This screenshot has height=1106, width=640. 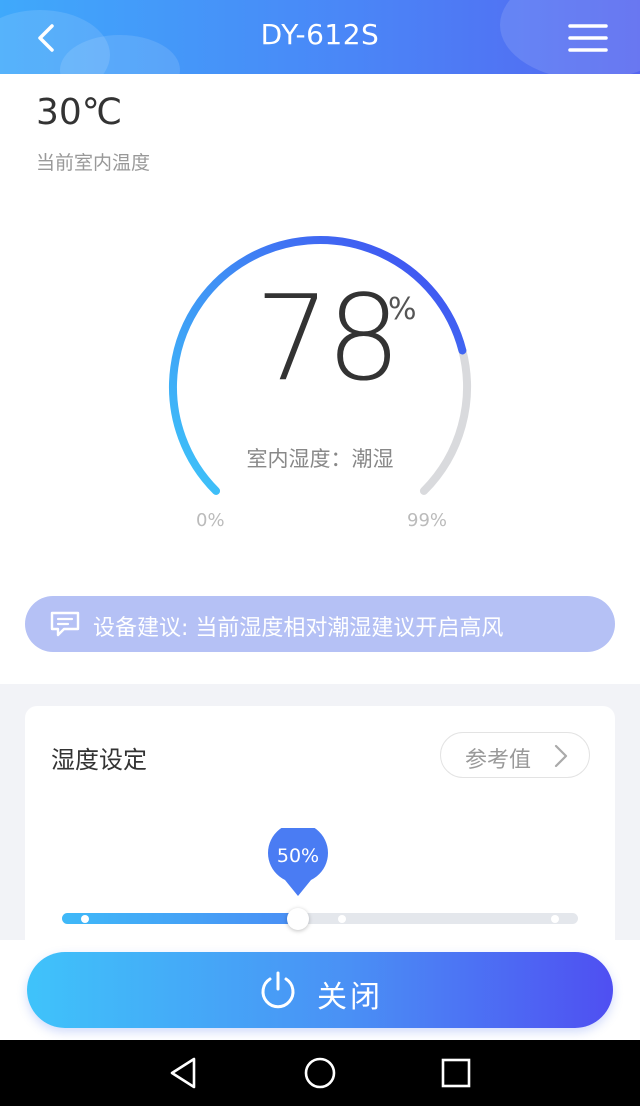 I want to click on humidity-slider, so click(x=320, y=919).